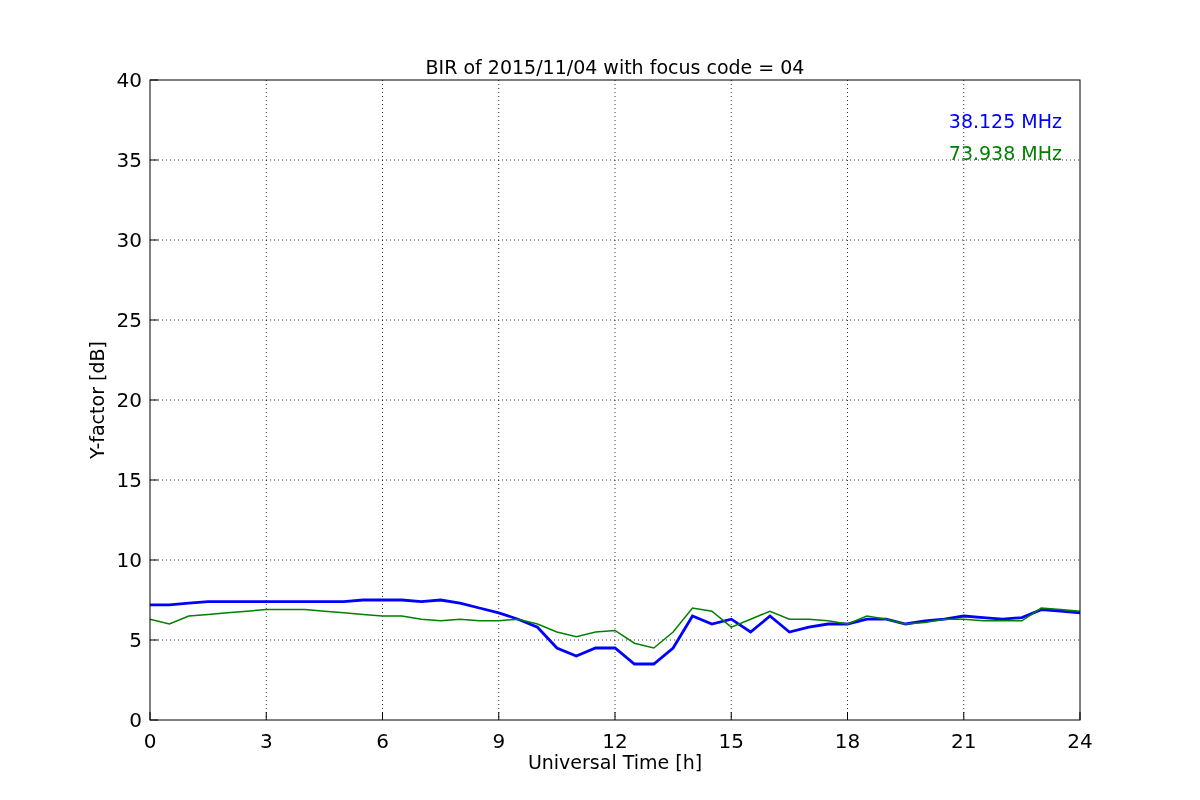 The image size is (1200, 800). Describe the element at coordinates (129, 400) in the screenshot. I see `tick-label: 20` at that location.